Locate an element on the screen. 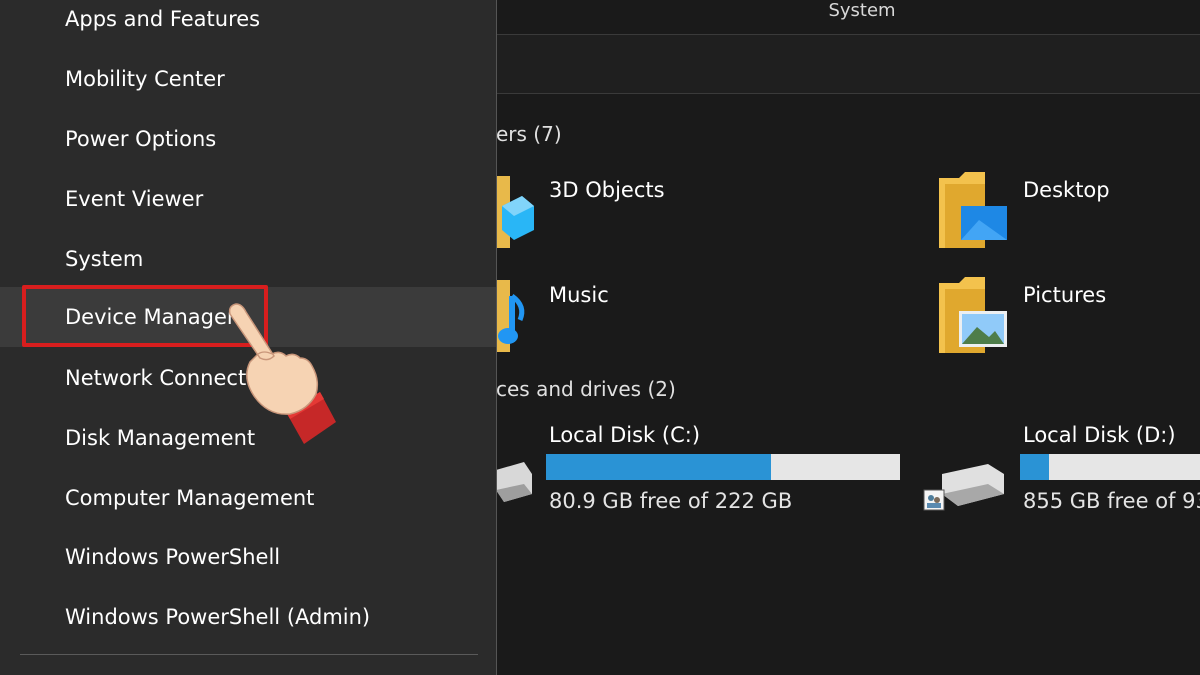 This screenshot has width=1200, height=675. menu-item-apps-and-features: Apps and Features is located at coordinates (248, 24).